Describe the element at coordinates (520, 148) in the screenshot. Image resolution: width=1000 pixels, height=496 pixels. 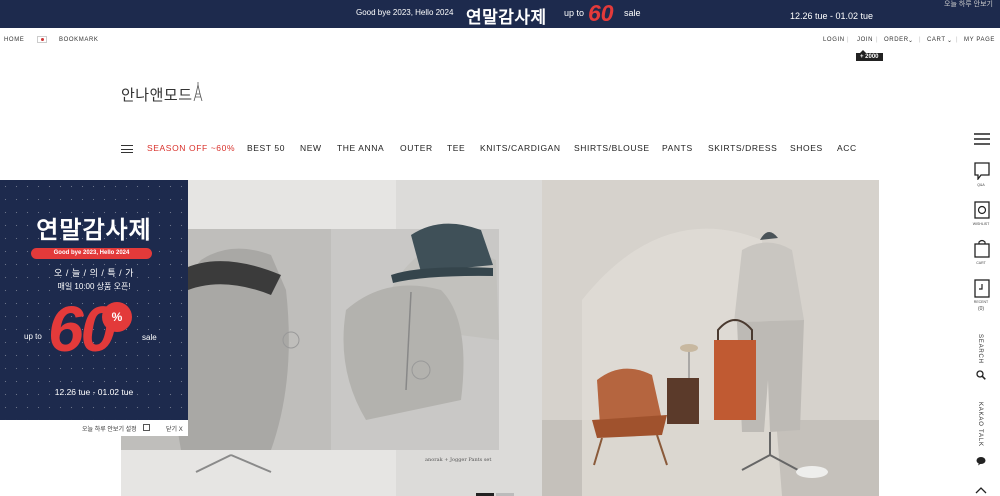
I see `nav-knits-cardigan: KNITS/CARDIGAN` at that location.